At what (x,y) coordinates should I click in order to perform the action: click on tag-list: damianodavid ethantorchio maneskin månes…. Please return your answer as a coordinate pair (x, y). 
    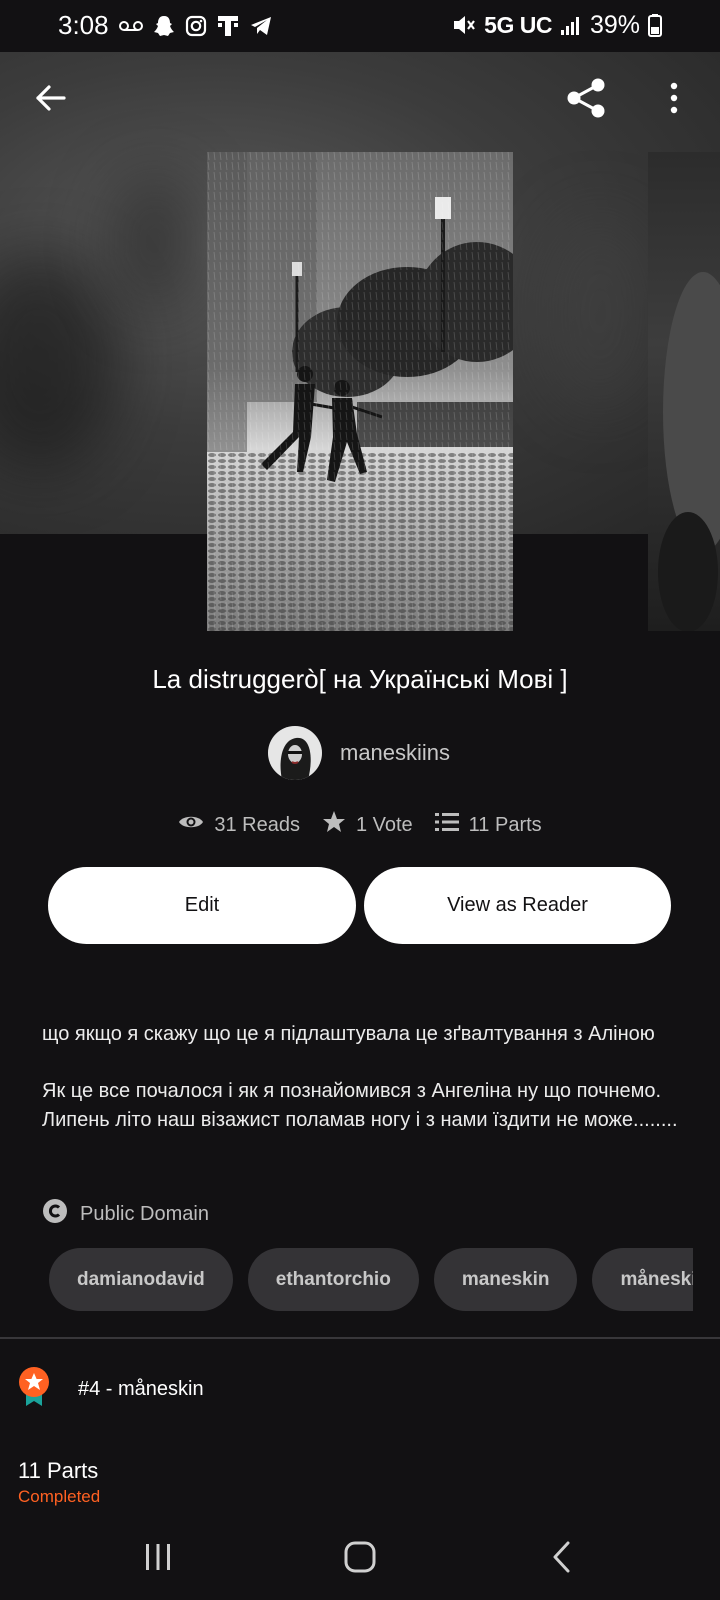
    Looking at the image, I should click on (371, 1280).